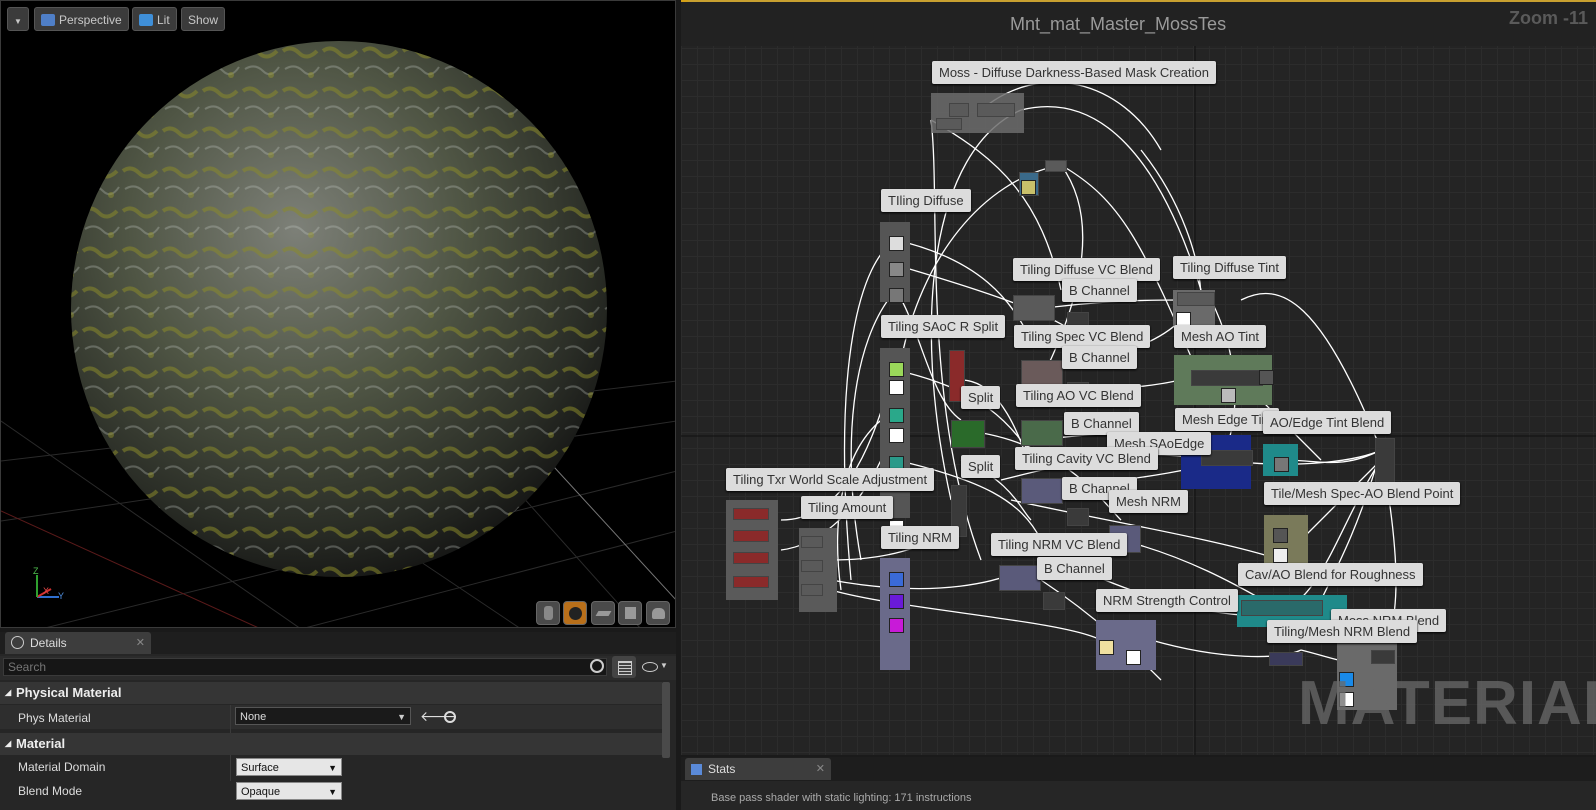  What do you see at coordinates (847, 507) in the screenshot?
I see `comment-tiling-amount: Tiling Amount` at bounding box center [847, 507].